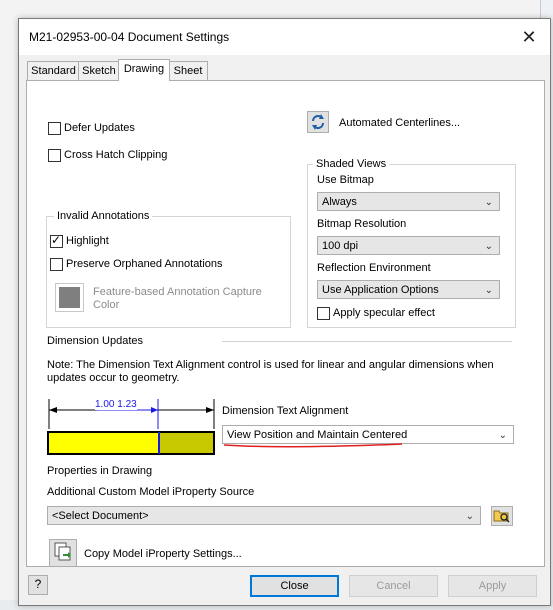 Image resolution: width=553 pixels, height=610 pixels. Describe the element at coordinates (351, 164) in the screenshot. I see `shaded-views-title: Shaded Views` at that location.